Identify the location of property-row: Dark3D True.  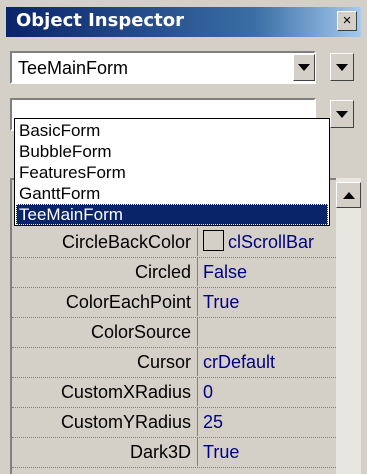
(174, 453).